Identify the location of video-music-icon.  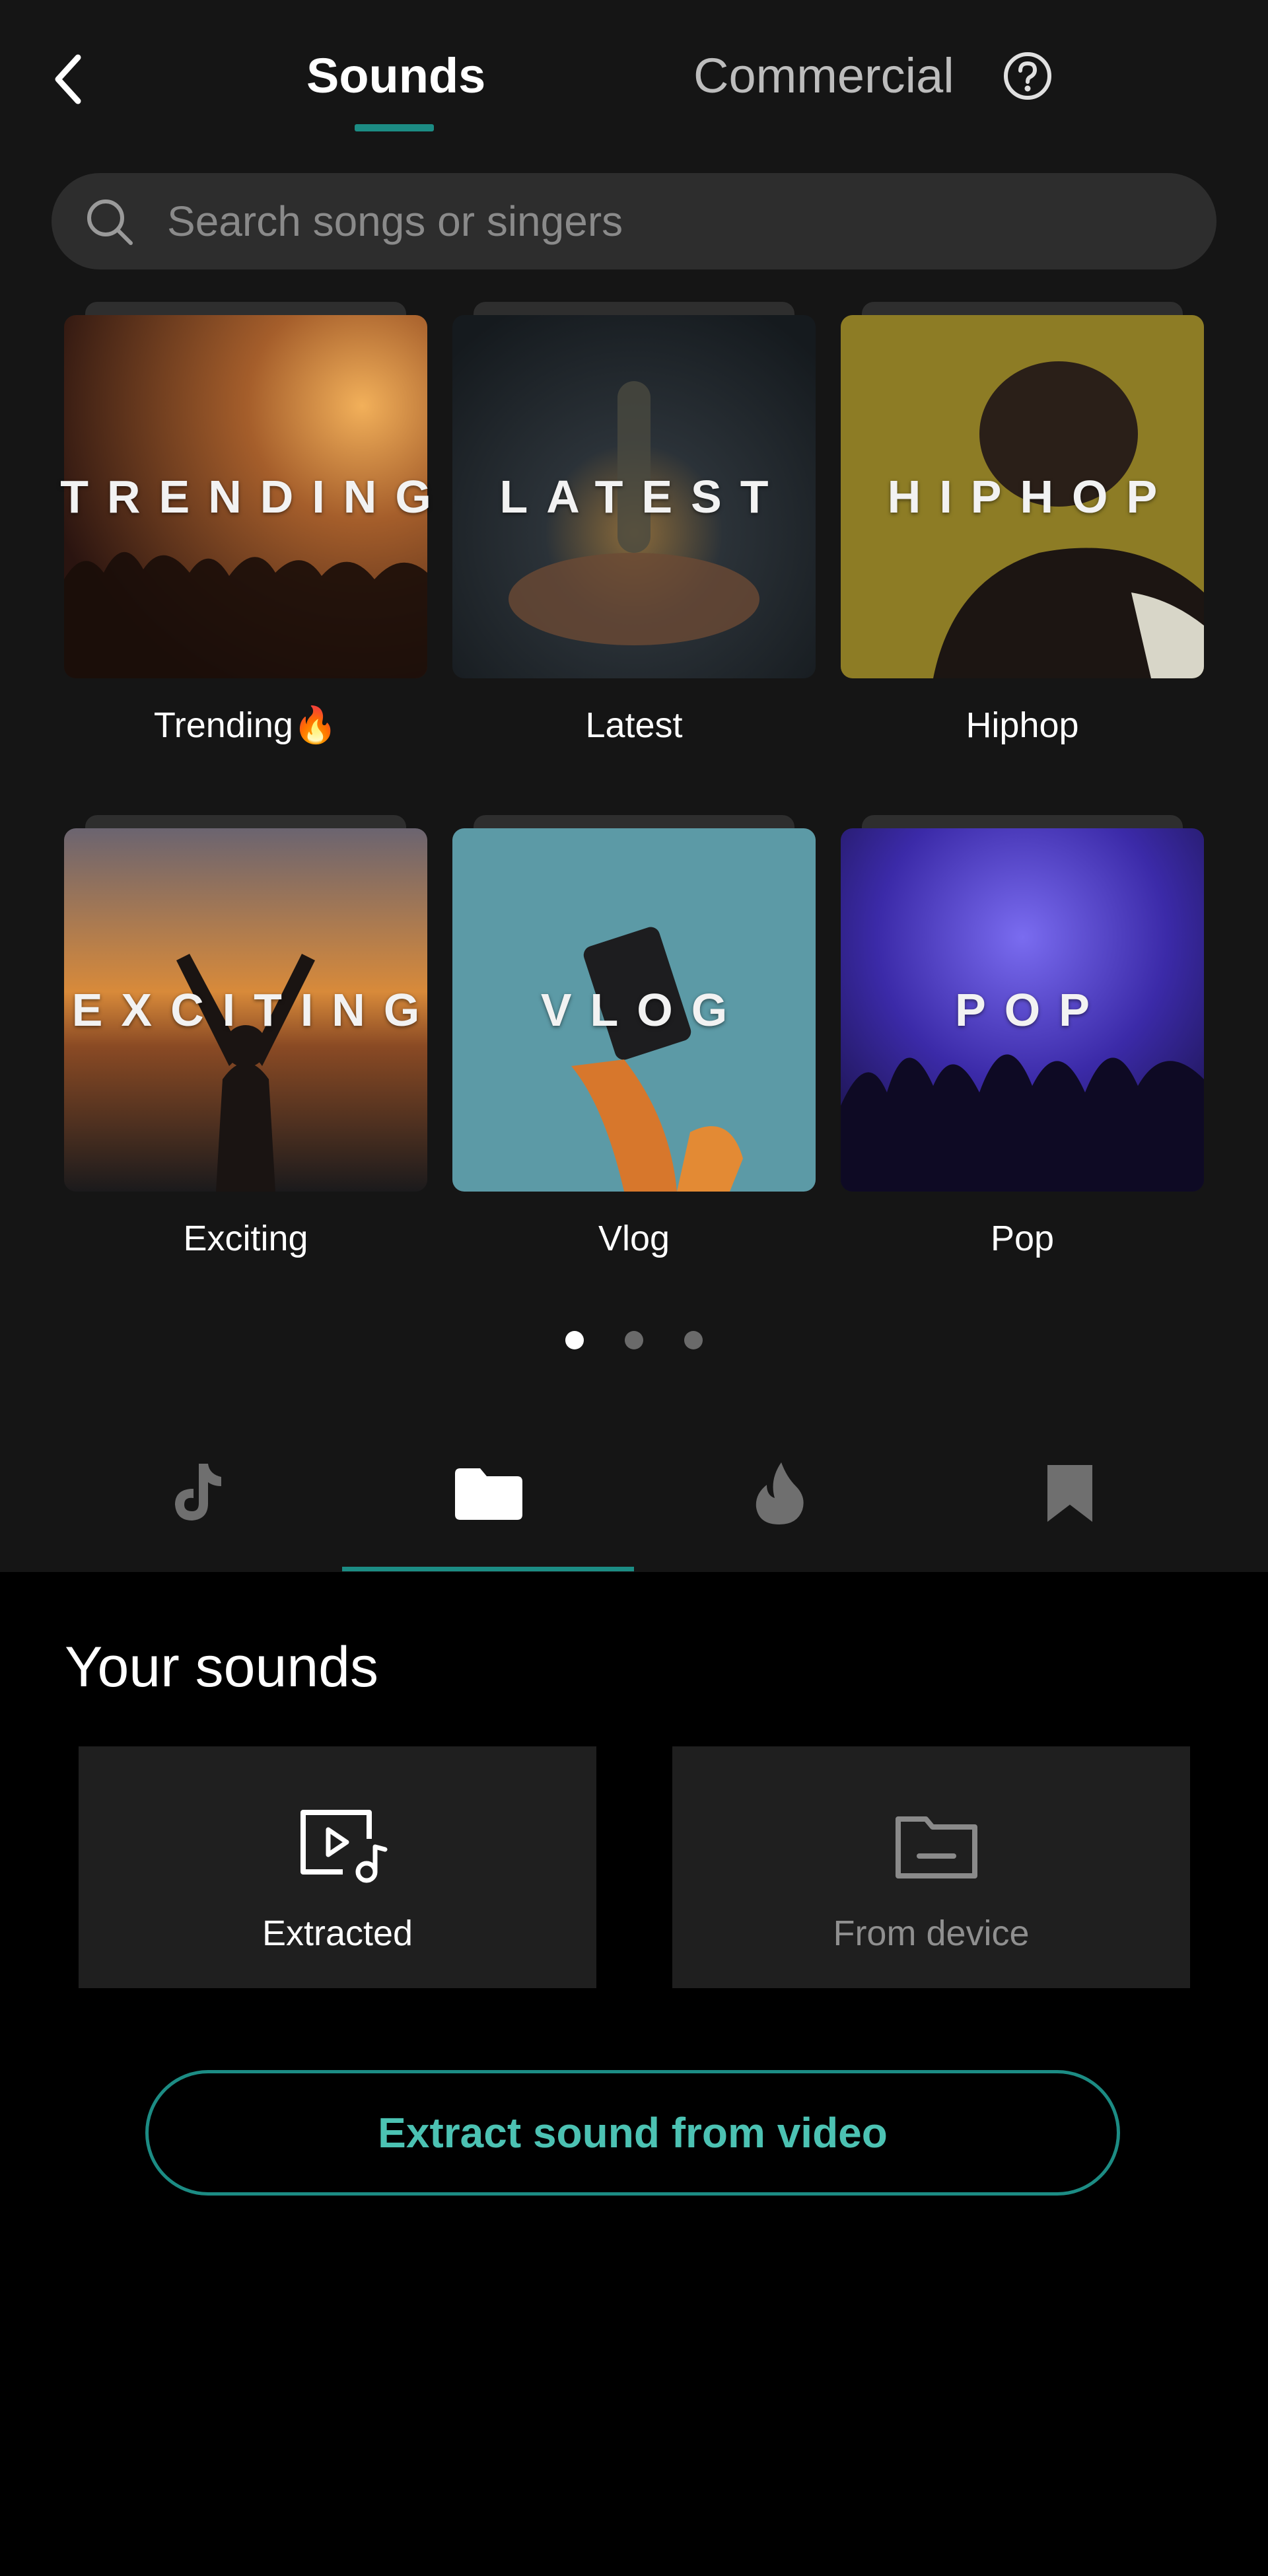
(344, 1846).